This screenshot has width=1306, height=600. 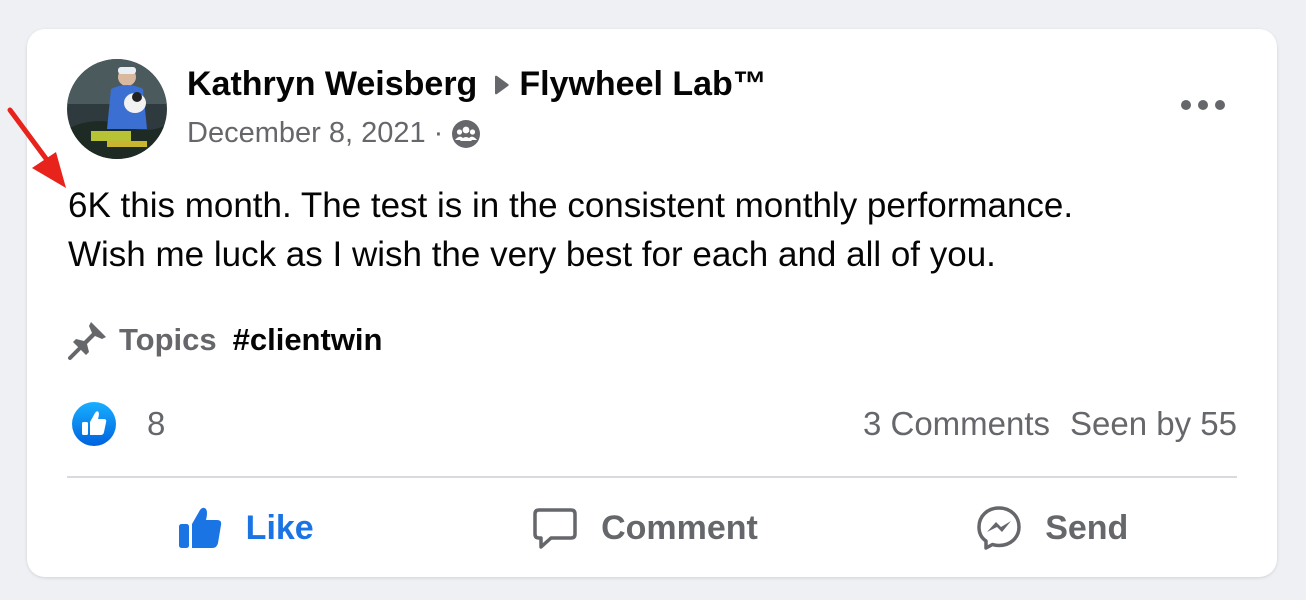 What do you see at coordinates (156, 423) in the screenshot?
I see `reaction-count: 8` at bounding box center [156, 423].